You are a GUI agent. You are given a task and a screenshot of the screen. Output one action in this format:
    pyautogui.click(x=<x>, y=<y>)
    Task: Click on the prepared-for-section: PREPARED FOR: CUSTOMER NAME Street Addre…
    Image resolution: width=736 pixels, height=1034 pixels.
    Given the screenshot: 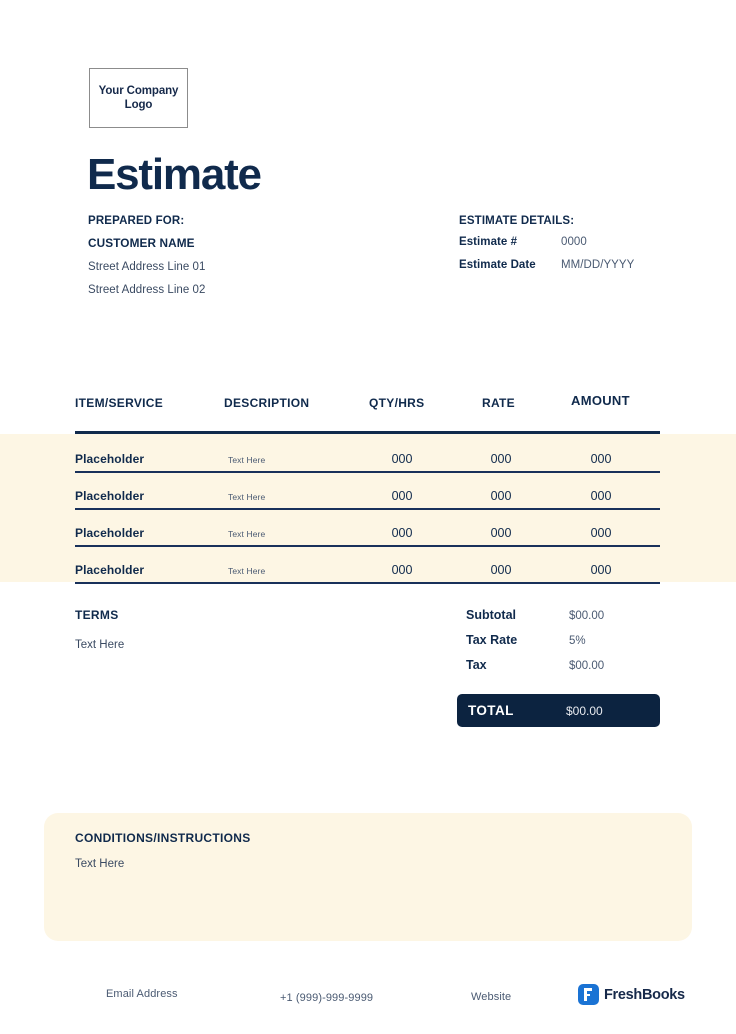 What is the action you would take?
    pyautogui.click(x=253, y=261)
    